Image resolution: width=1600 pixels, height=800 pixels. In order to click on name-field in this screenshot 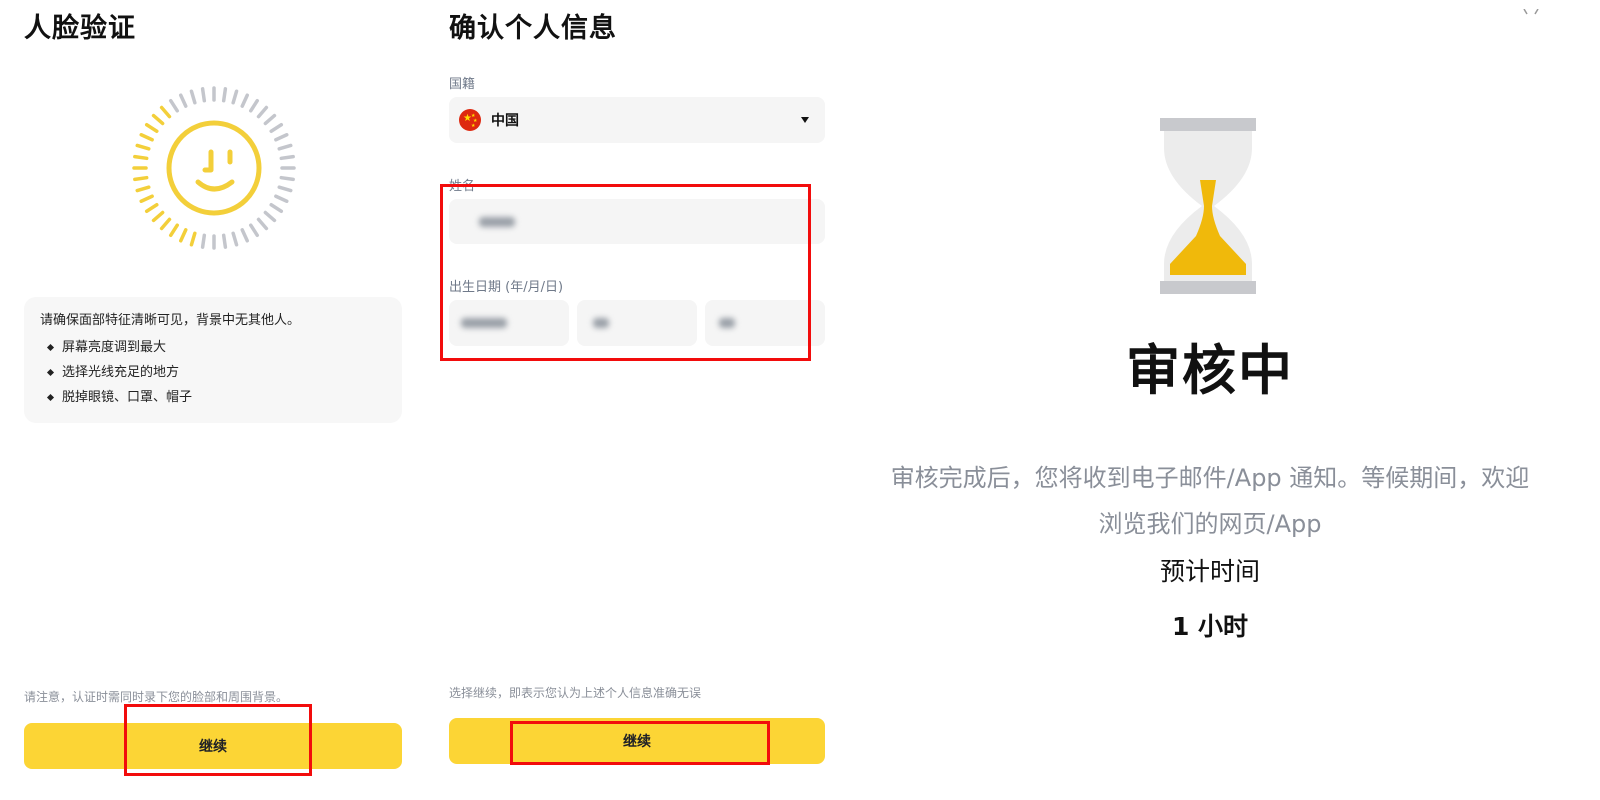, I will do `click(637, 221)`.